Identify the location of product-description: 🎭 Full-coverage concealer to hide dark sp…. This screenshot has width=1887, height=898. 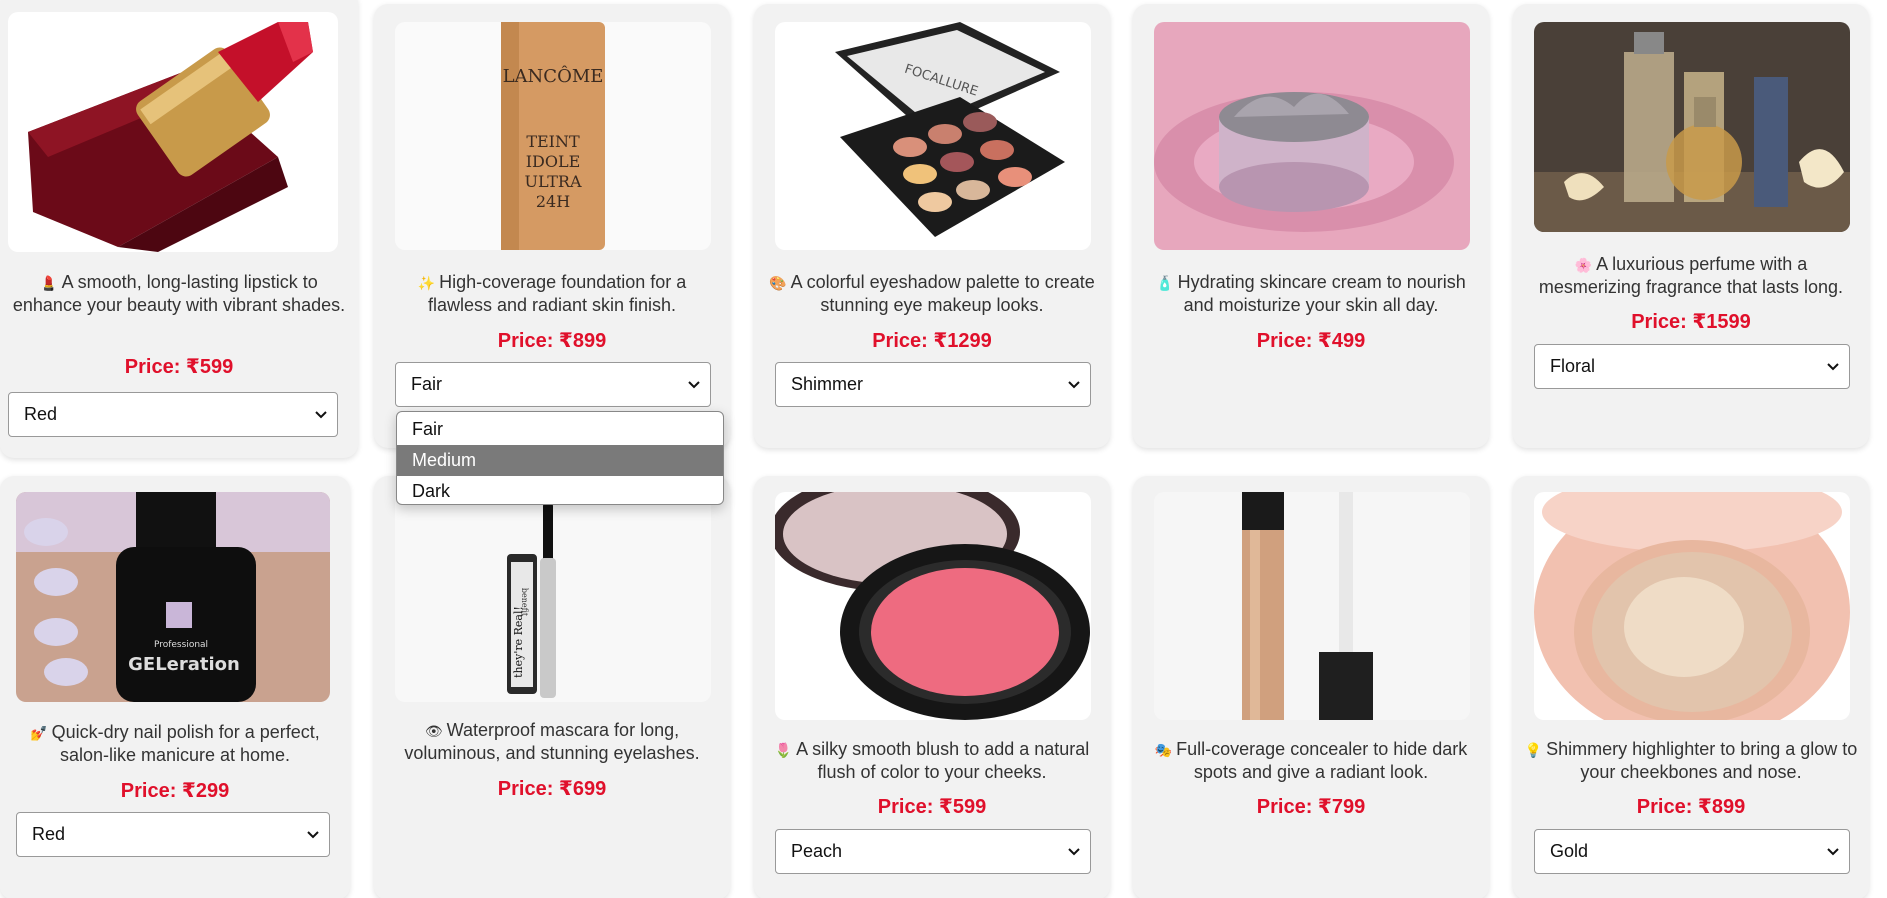
(1311, 760).